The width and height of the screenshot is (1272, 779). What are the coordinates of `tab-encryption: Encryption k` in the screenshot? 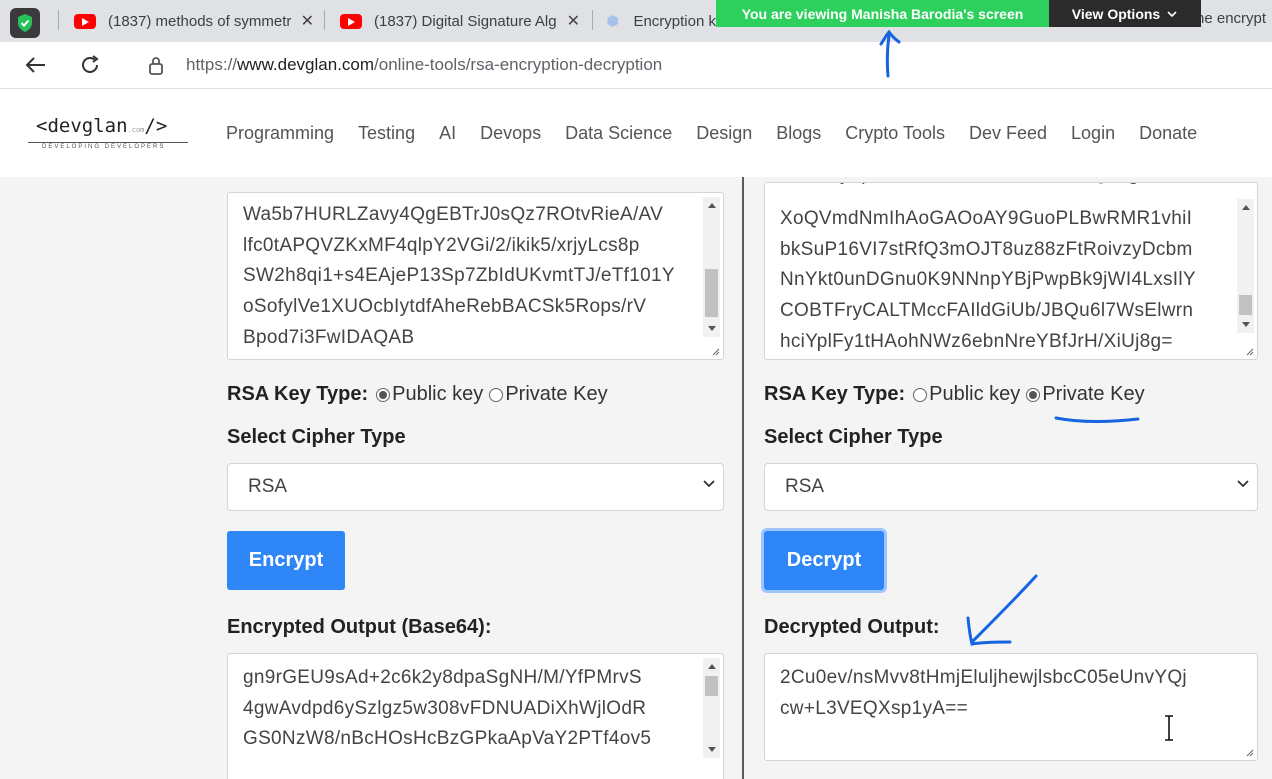 It's located at (661, 21).